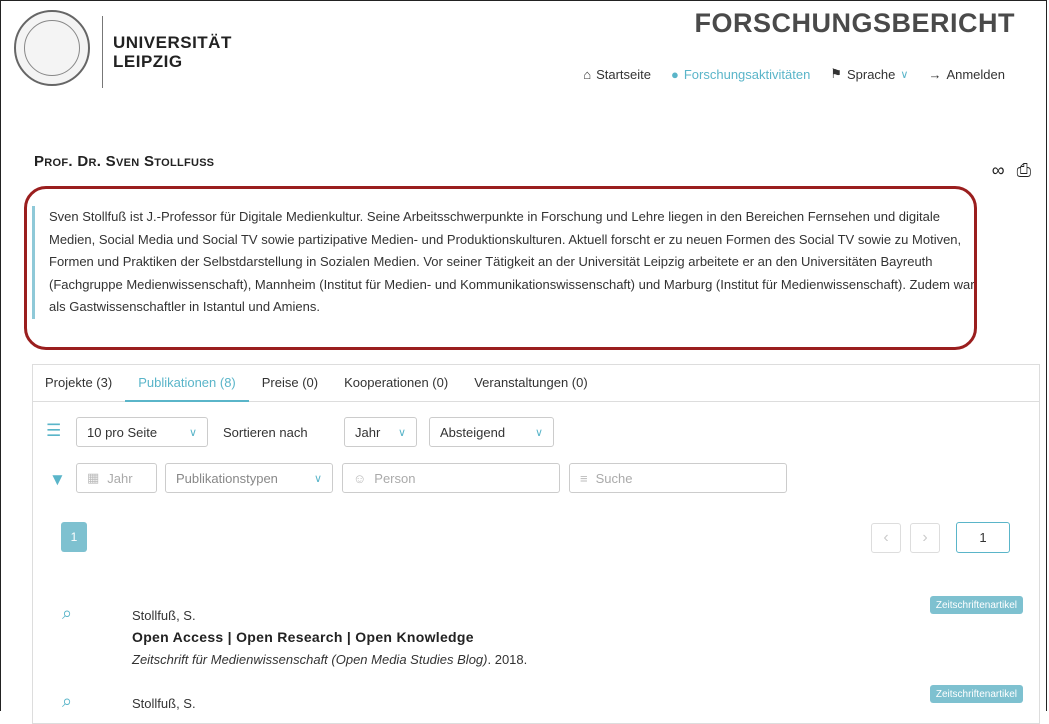 Image resolution: width=1049 pixels, height=724 pixels. What do you see at coordinates (124, 161) in the screenshot?
I see `person-title: Prof. Dr. Sven Stollfuß` at bounding box center [124, 161].